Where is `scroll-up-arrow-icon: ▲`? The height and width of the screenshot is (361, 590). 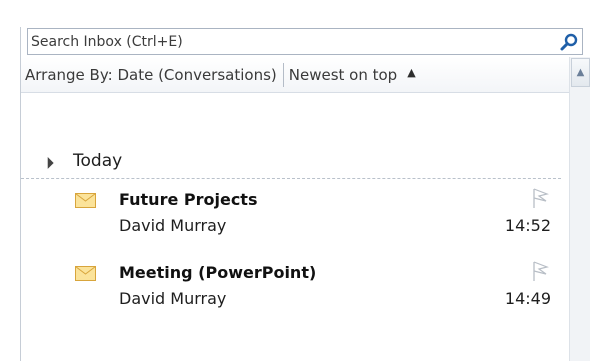 scroll-up-arrow-icon: ▲ is located at coordinates (580, 72).